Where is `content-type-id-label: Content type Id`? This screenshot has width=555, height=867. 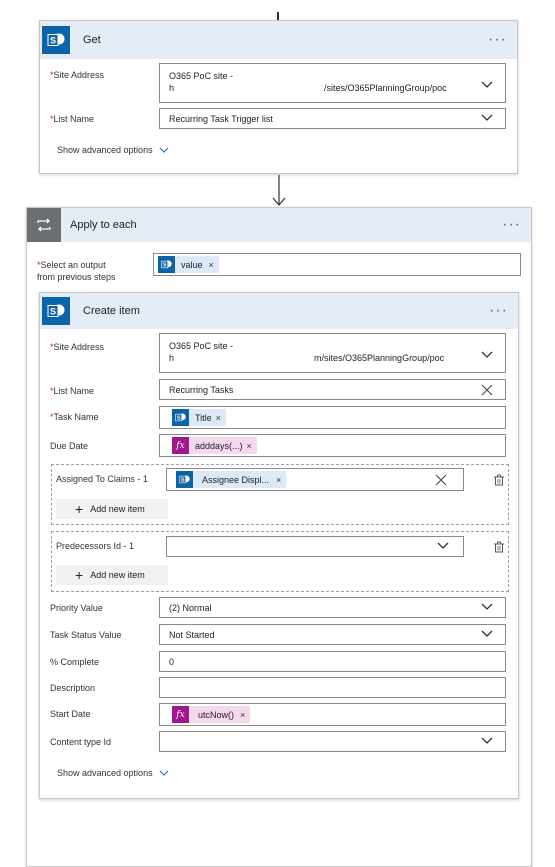 content-type-id-label: Content type Id is located at coordinates (81, 742).